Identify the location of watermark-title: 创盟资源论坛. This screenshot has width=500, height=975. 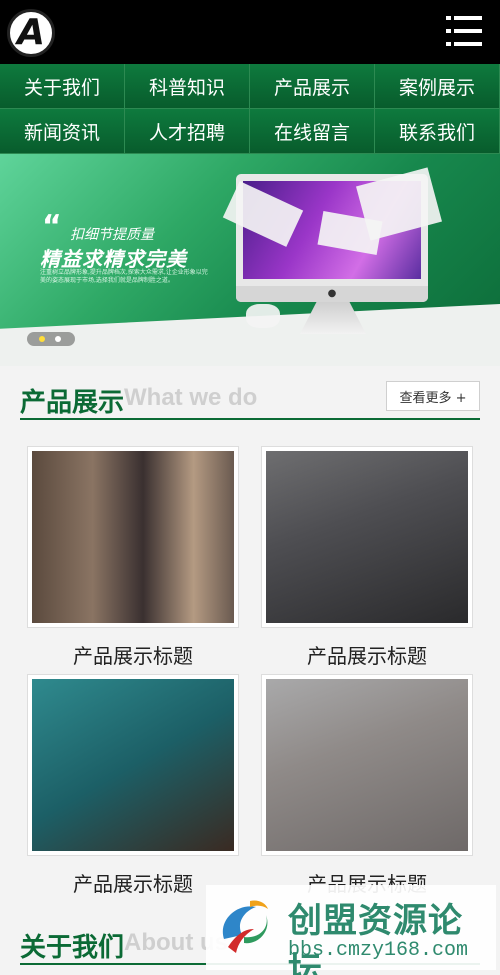
(375, 938).